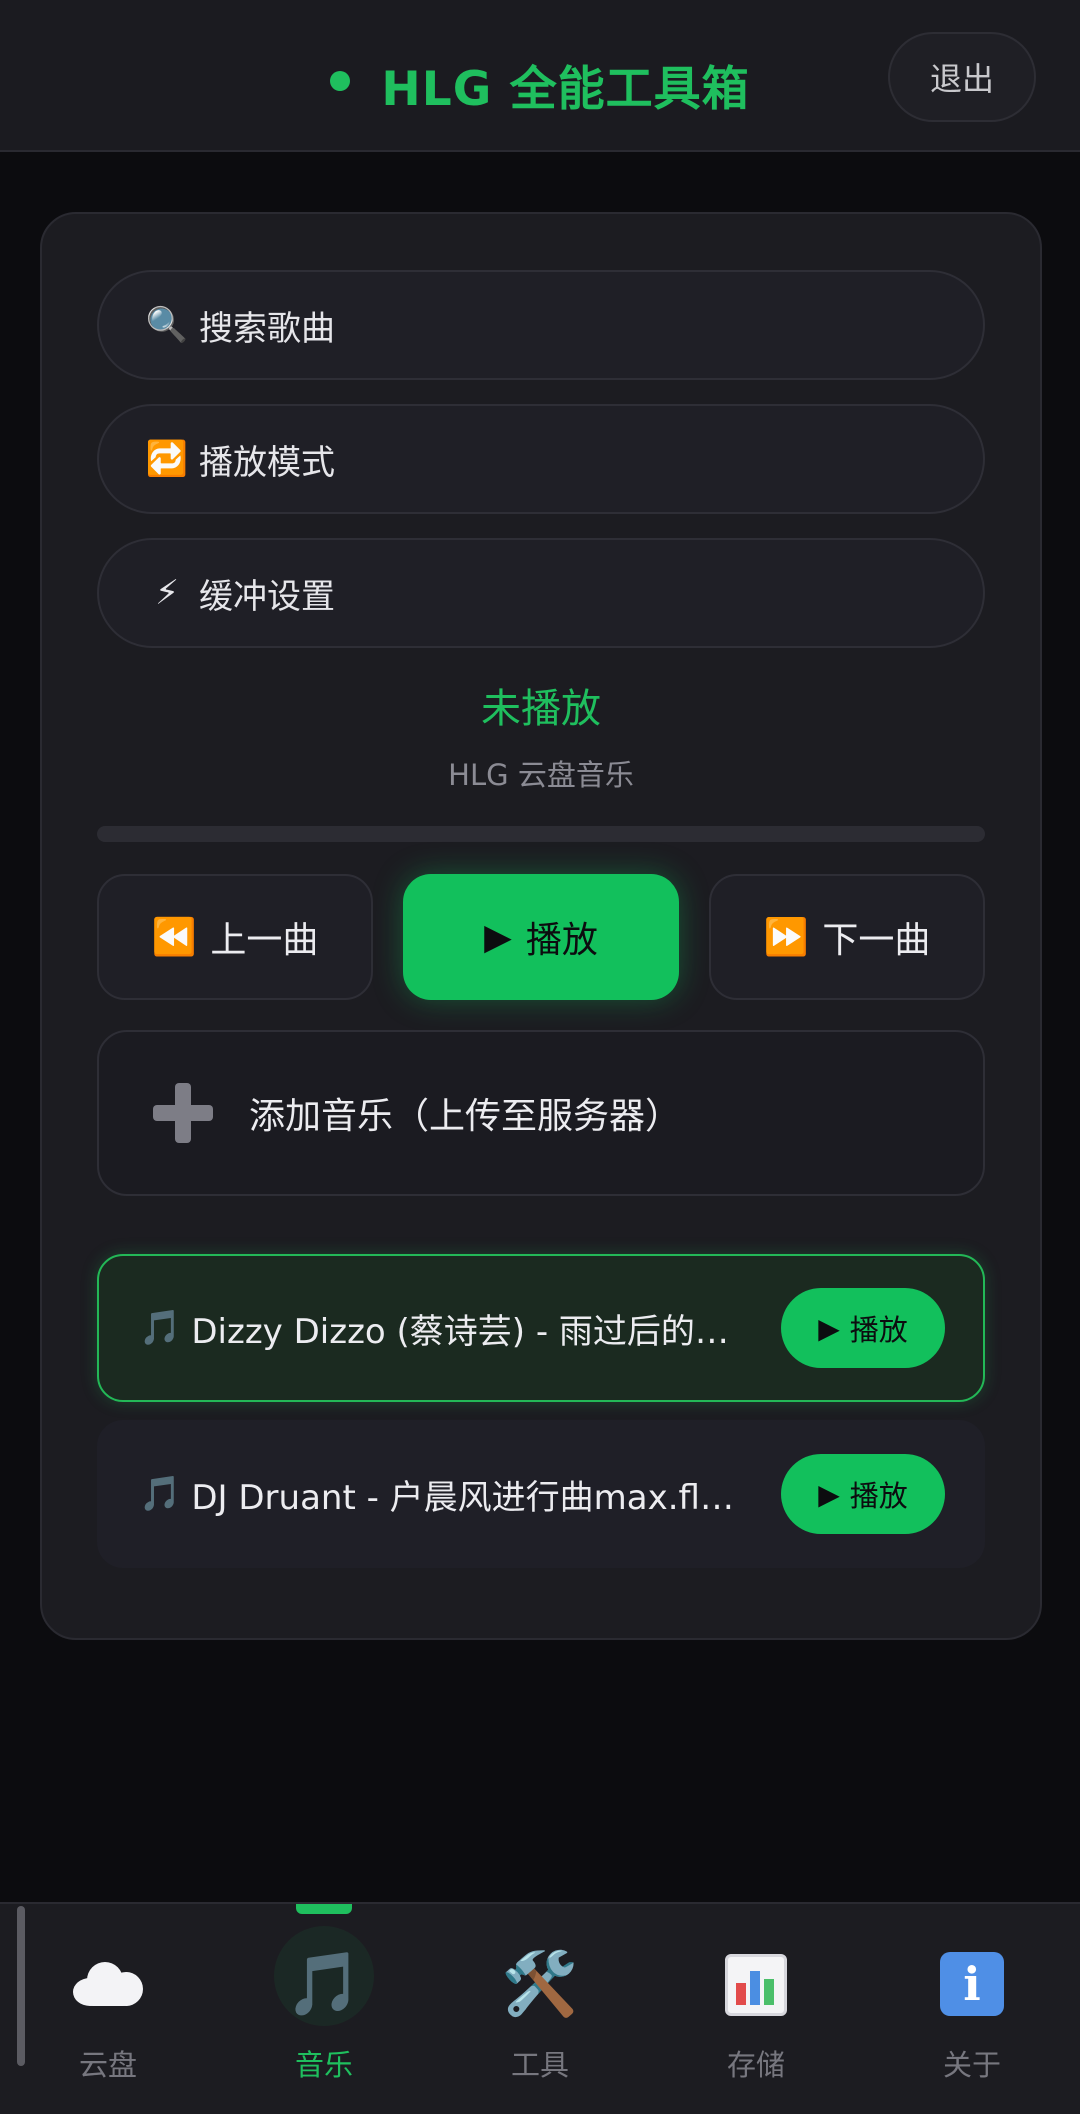 This screenshot has width=1080, height=2114. What do you see at coordinates (264, 940) in the screenshot?
I see `prev-track-label: 上一曲` at bounding box center [264, 940].